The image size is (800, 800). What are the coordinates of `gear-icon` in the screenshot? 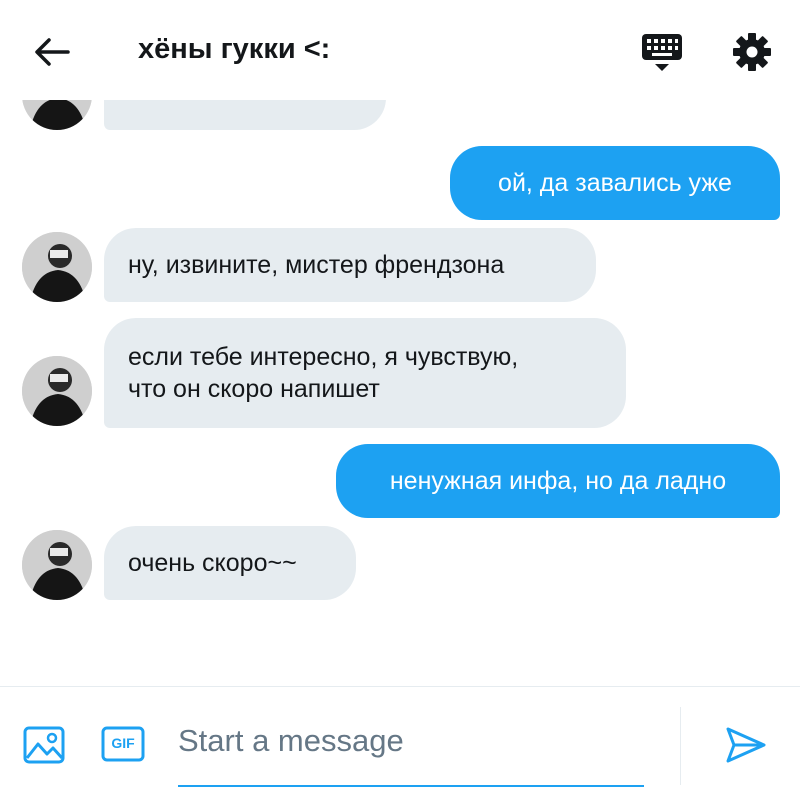 It's located at (752, 52).